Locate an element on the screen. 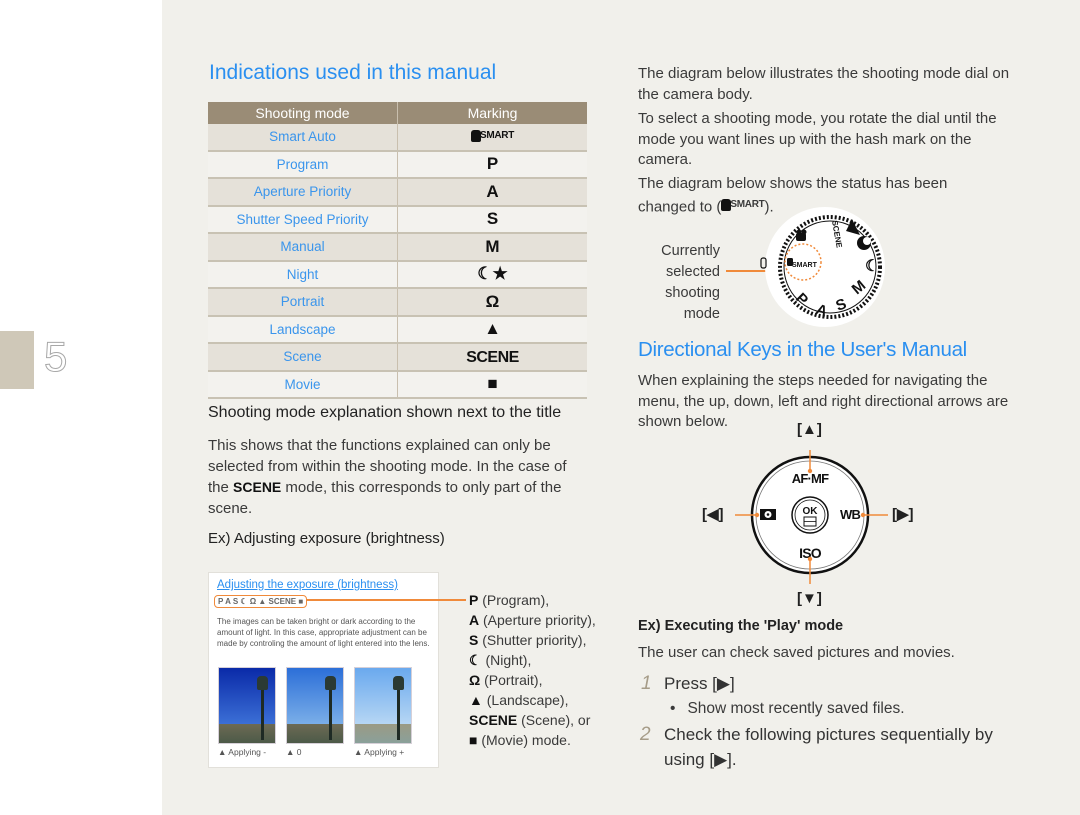 The image size is (1080, 815). mode-dial: SMART SCENE ☾ M S A P is located at coordinates (825, 267).